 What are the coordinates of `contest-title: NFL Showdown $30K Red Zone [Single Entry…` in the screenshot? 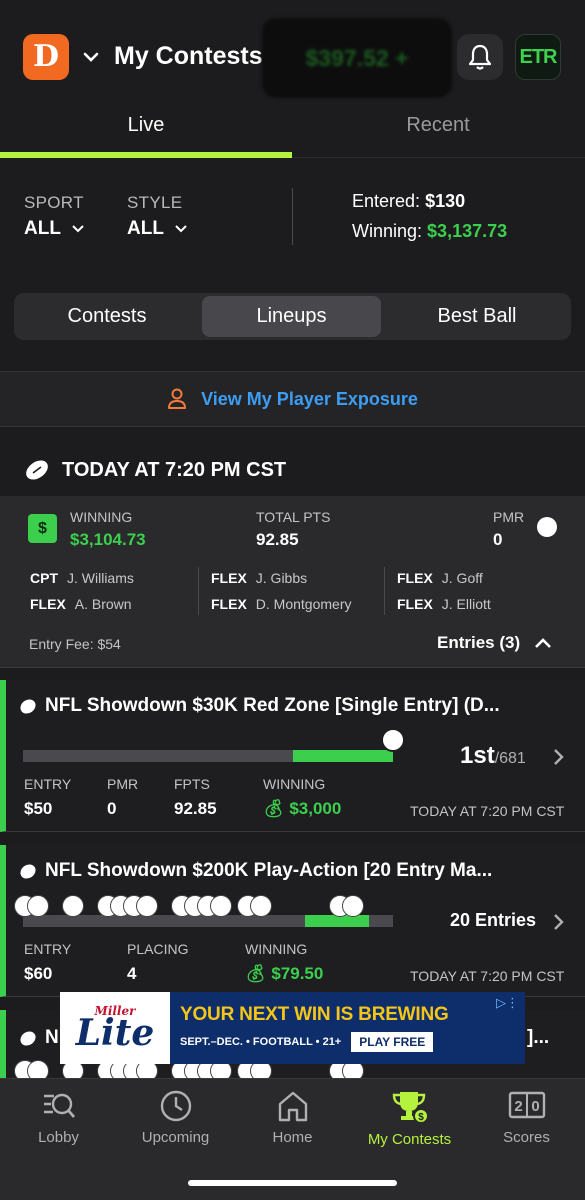 It's located at (258, 706).